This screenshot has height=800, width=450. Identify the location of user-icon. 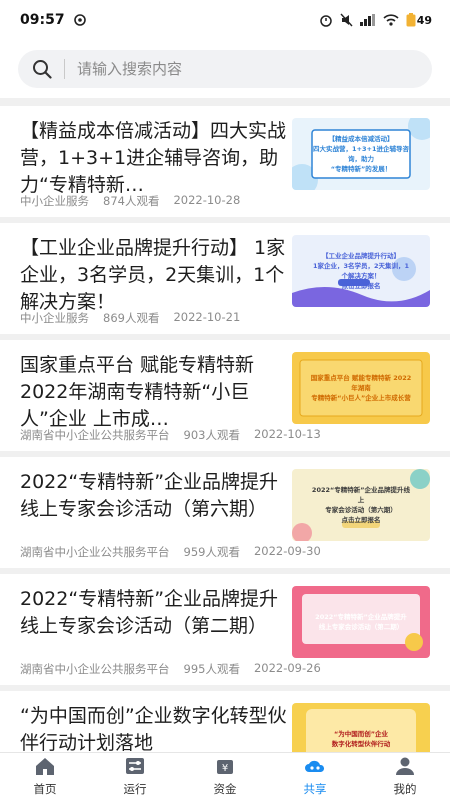
(405, 768).